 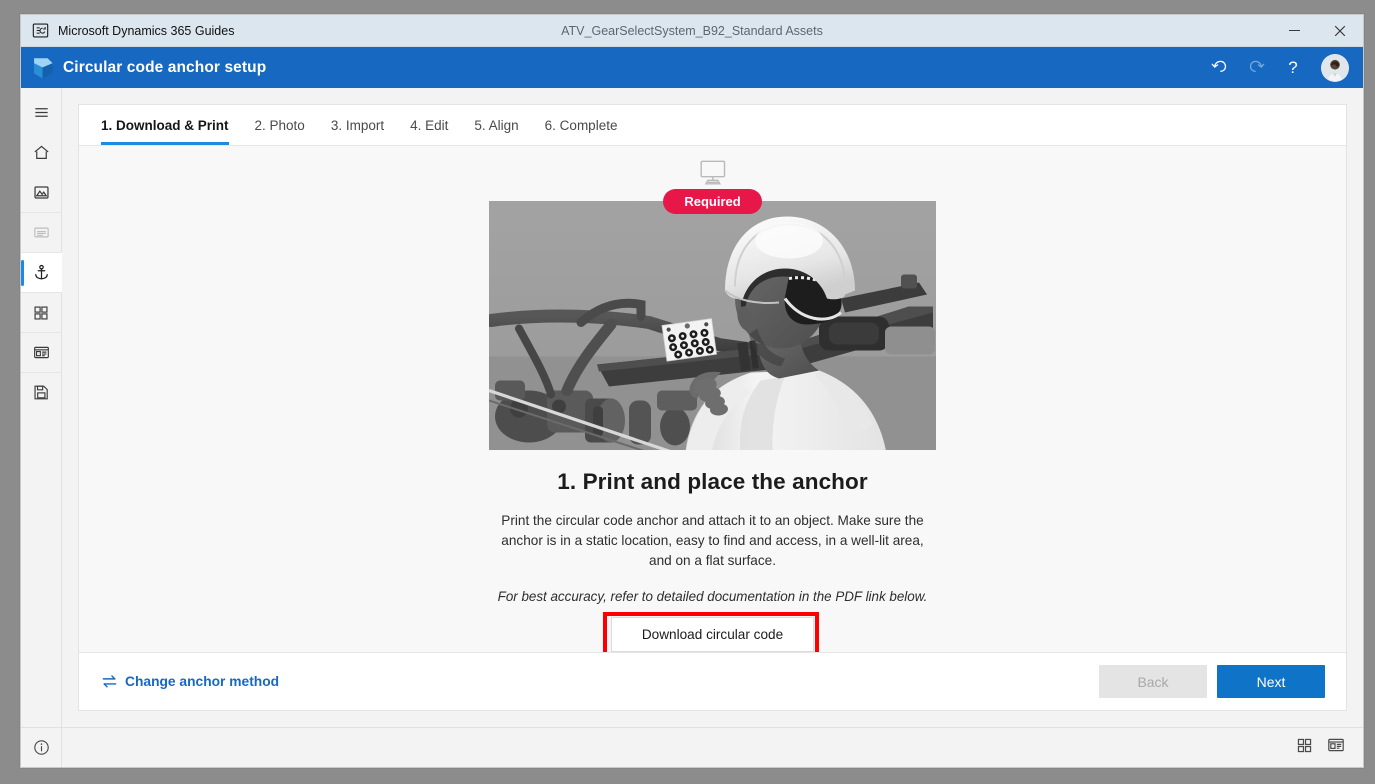 I want to click on sidebar-item-home, so click(x=41, y=152).